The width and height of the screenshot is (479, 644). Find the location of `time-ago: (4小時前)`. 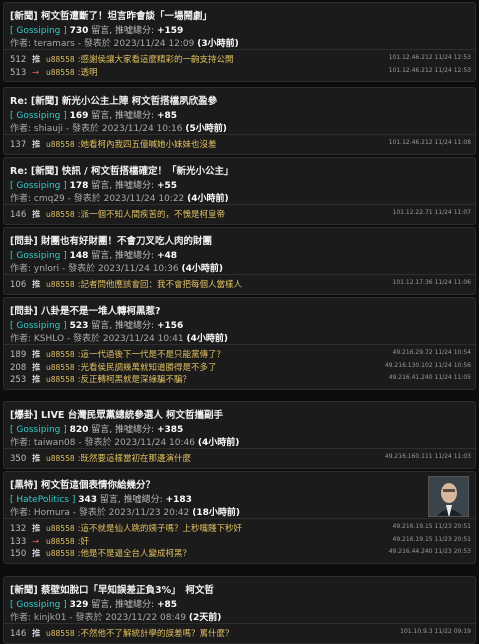

time-ago: (4小時前) is located at coordinates (207, 339).